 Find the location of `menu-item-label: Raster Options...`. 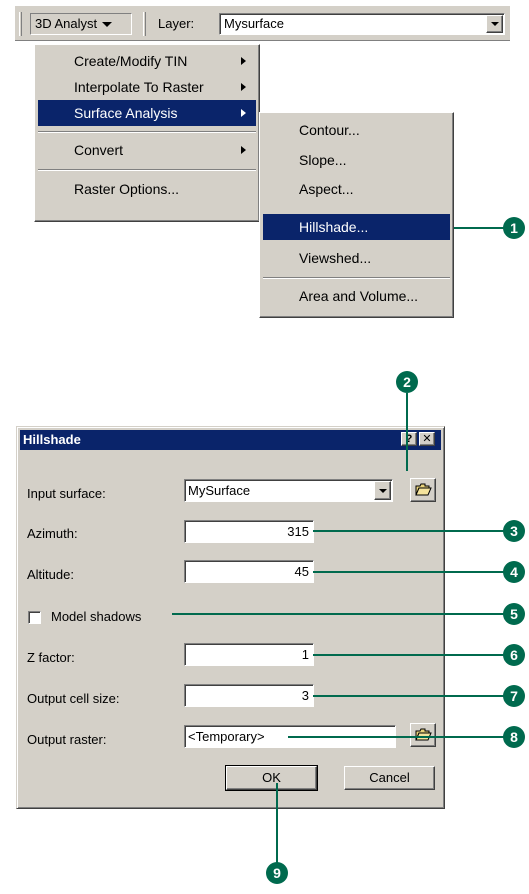

menu-item-label: Raster Options... is located at coordinates (127, 189).